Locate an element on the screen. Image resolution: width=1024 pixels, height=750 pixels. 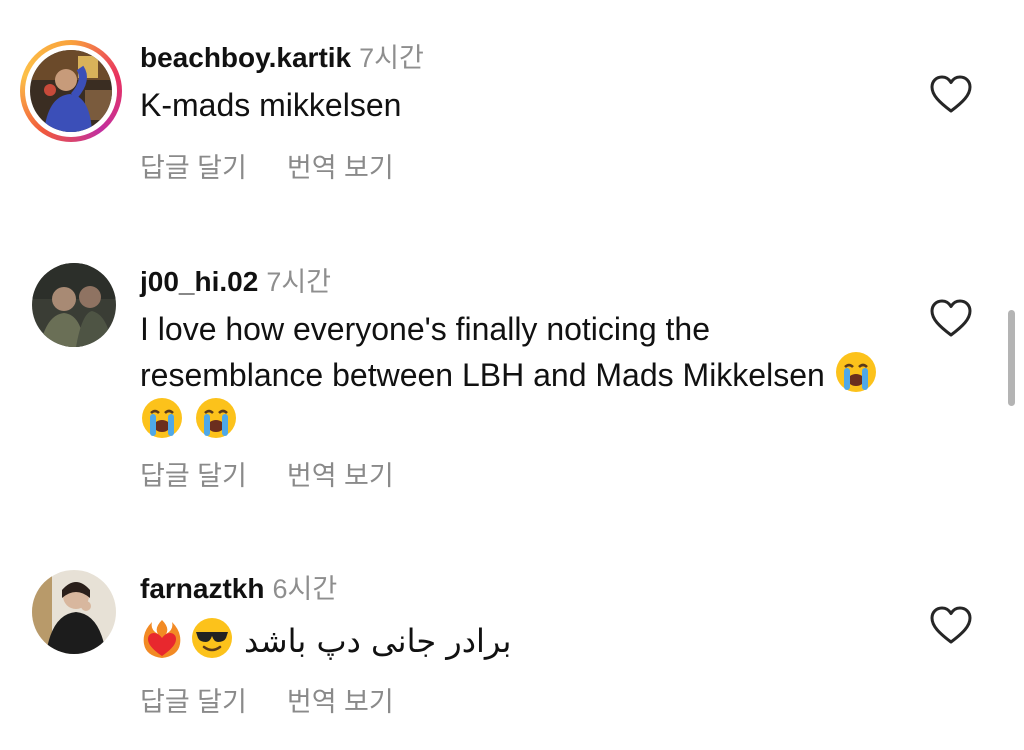
comment-header: beachboy.kartik 7시간 is located at coordinates (282, 55).